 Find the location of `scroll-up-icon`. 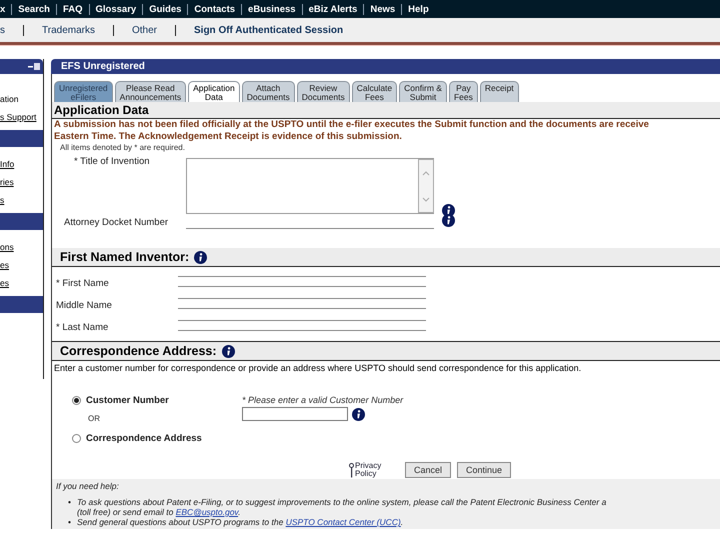

scroll-up-icon is located at coordinates (426, 173).